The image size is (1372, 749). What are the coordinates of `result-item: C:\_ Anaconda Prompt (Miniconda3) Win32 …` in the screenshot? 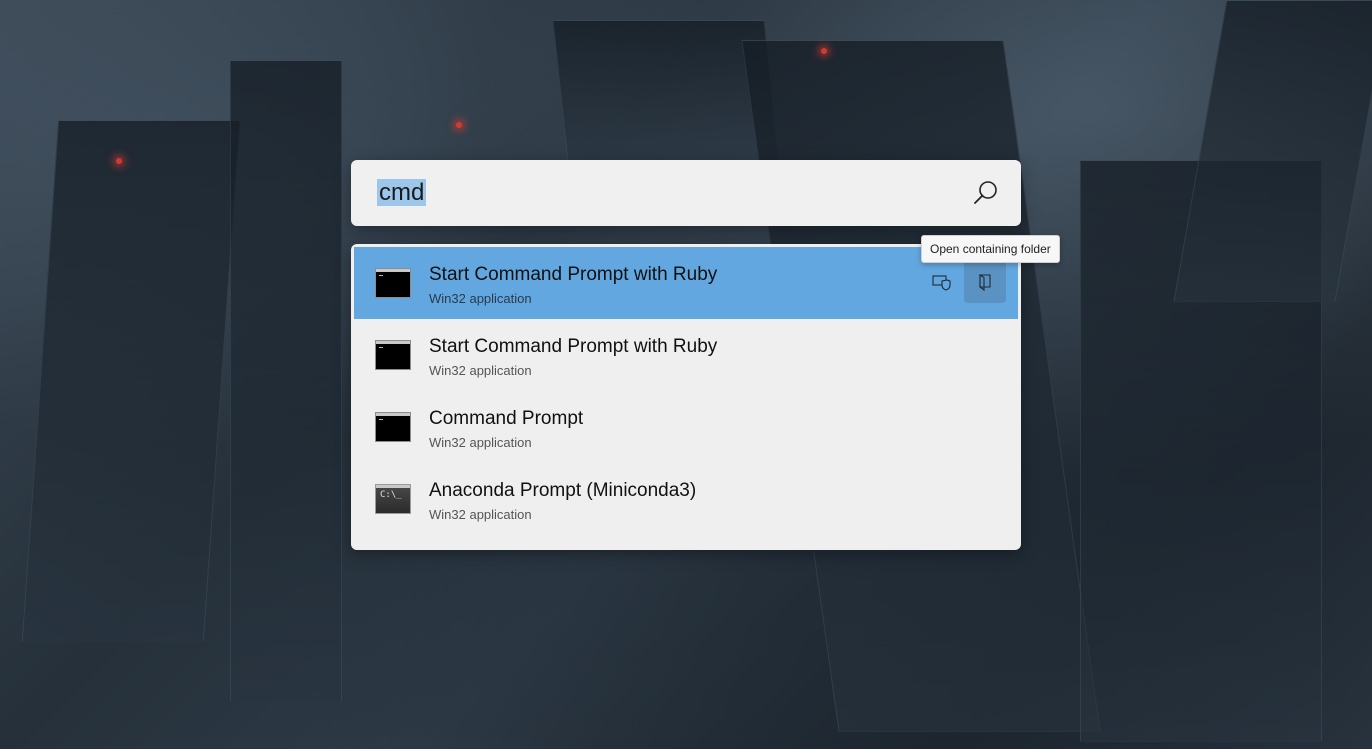 It's located at (686, 499).